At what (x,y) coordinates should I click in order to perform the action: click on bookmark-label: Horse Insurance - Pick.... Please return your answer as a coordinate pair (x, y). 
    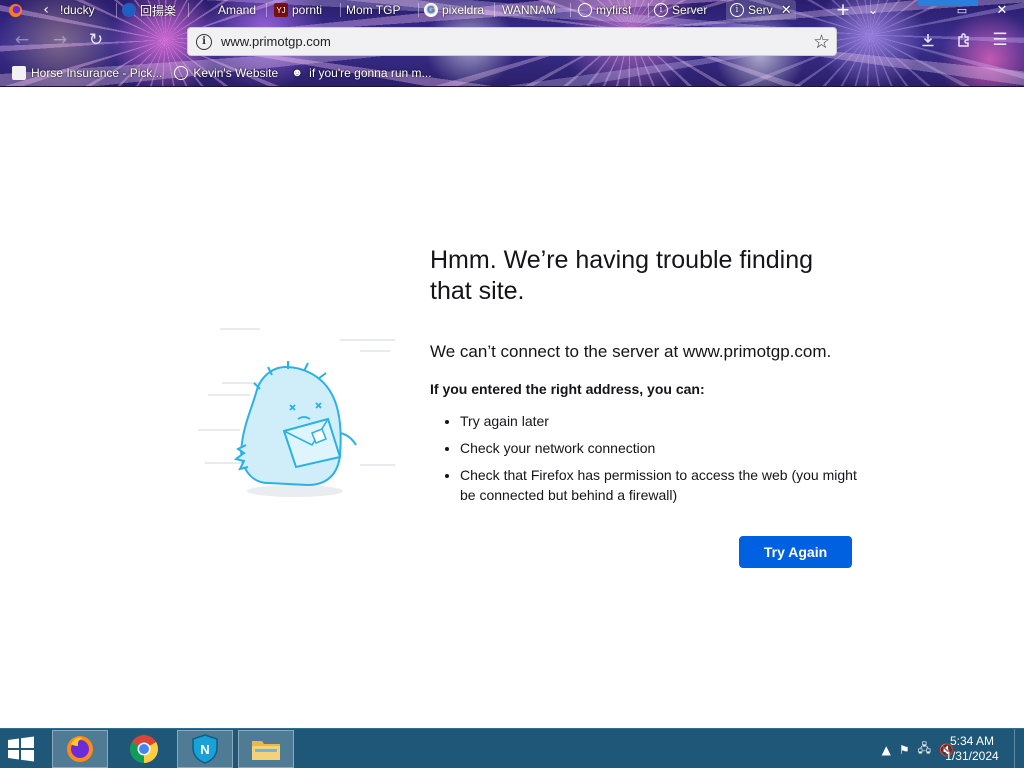
    Looking at the image, I should click on (97, 73).